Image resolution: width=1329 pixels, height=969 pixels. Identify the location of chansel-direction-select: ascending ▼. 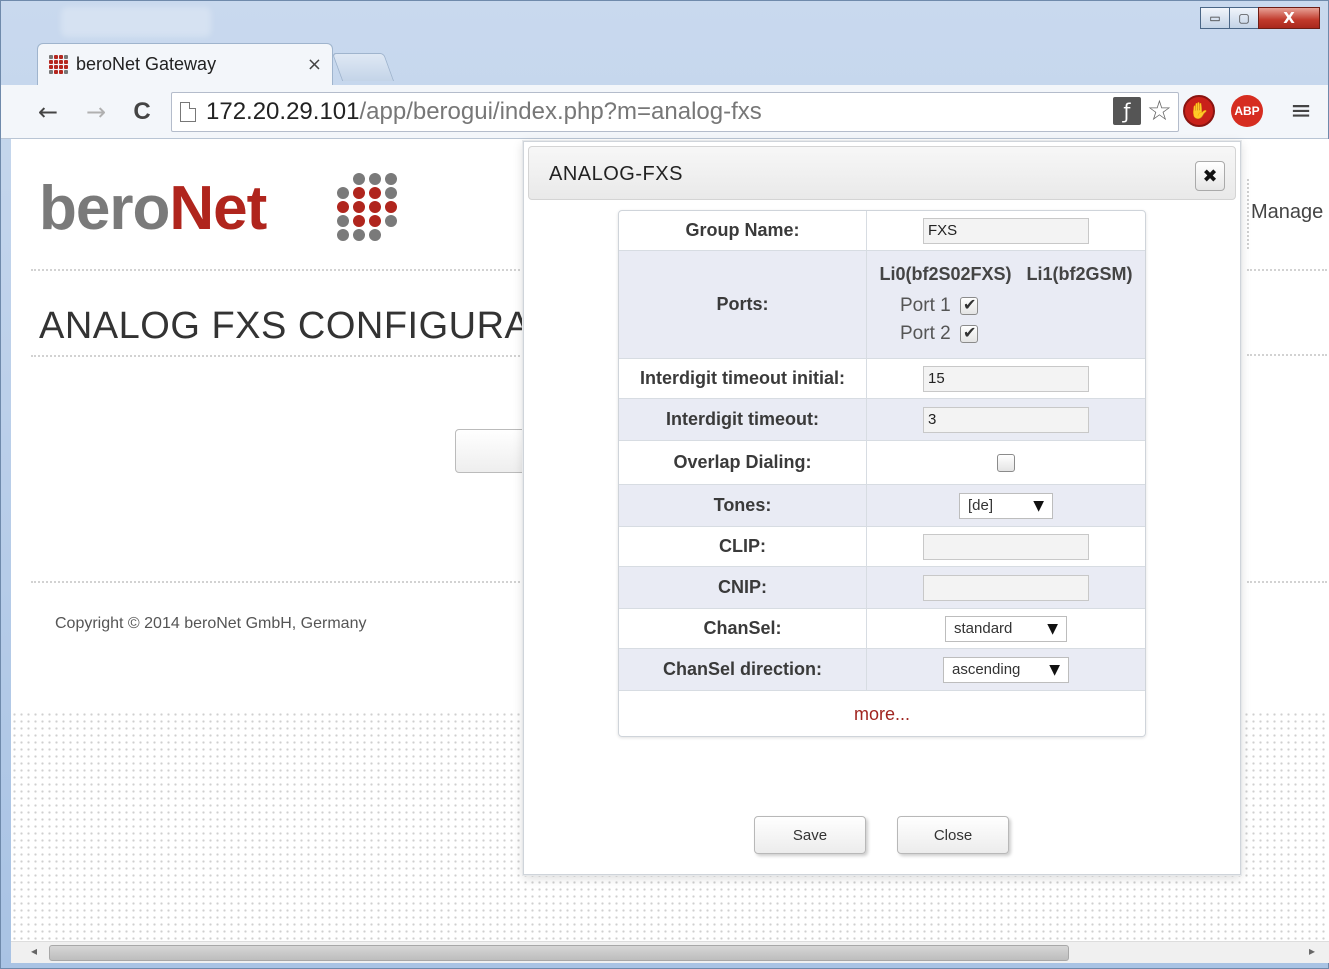
(1006, 669).